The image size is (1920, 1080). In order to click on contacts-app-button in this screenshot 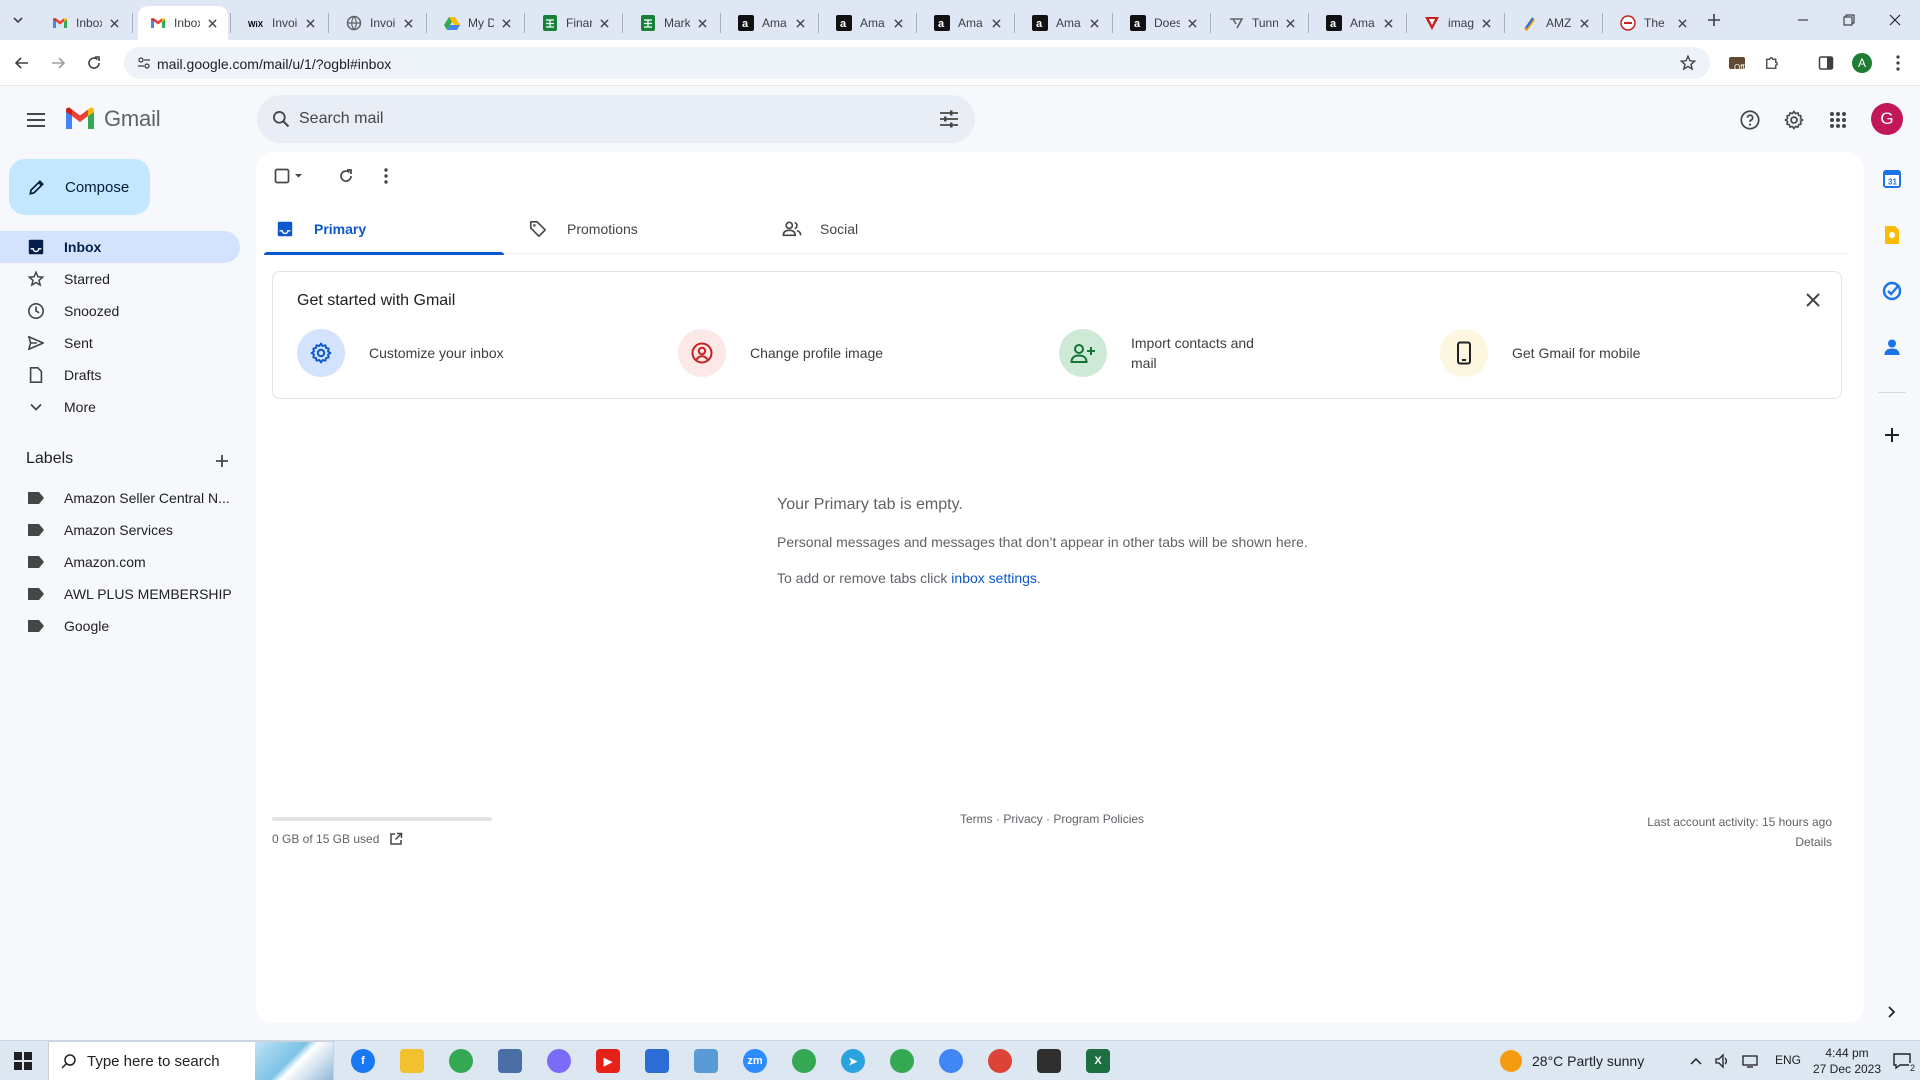, I will do `click(1892, 347)`.